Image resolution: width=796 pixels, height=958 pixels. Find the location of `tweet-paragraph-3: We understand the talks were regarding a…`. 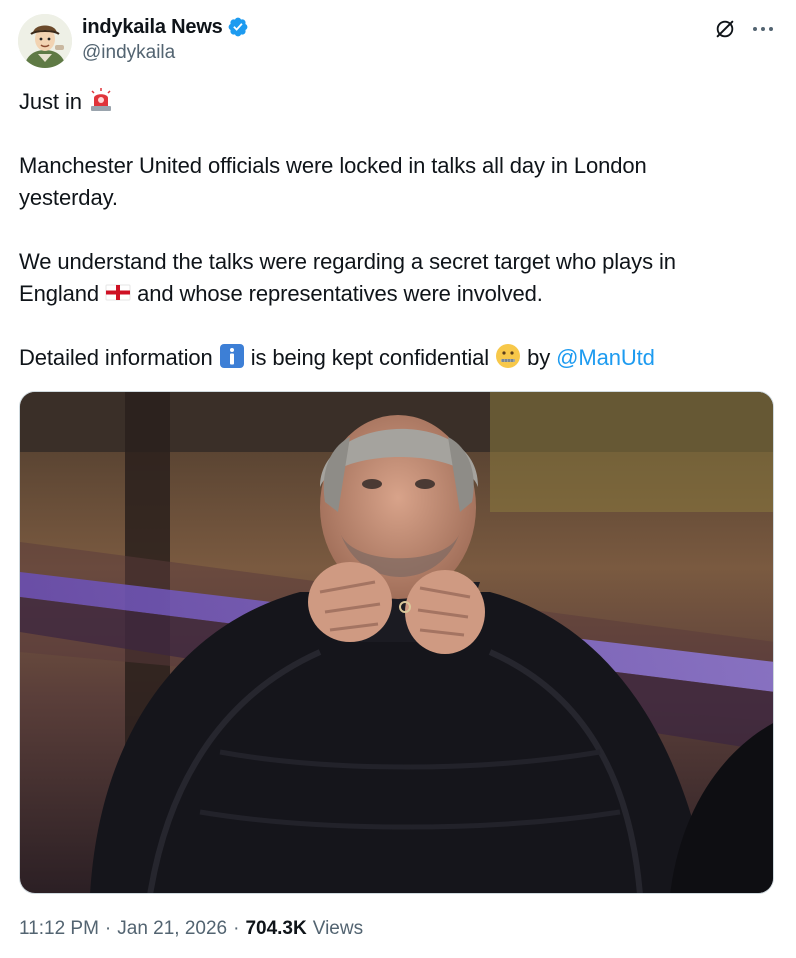

tweet-paragraph-3: We understand the talks were regarding a… is located at coordinates (379, 278).